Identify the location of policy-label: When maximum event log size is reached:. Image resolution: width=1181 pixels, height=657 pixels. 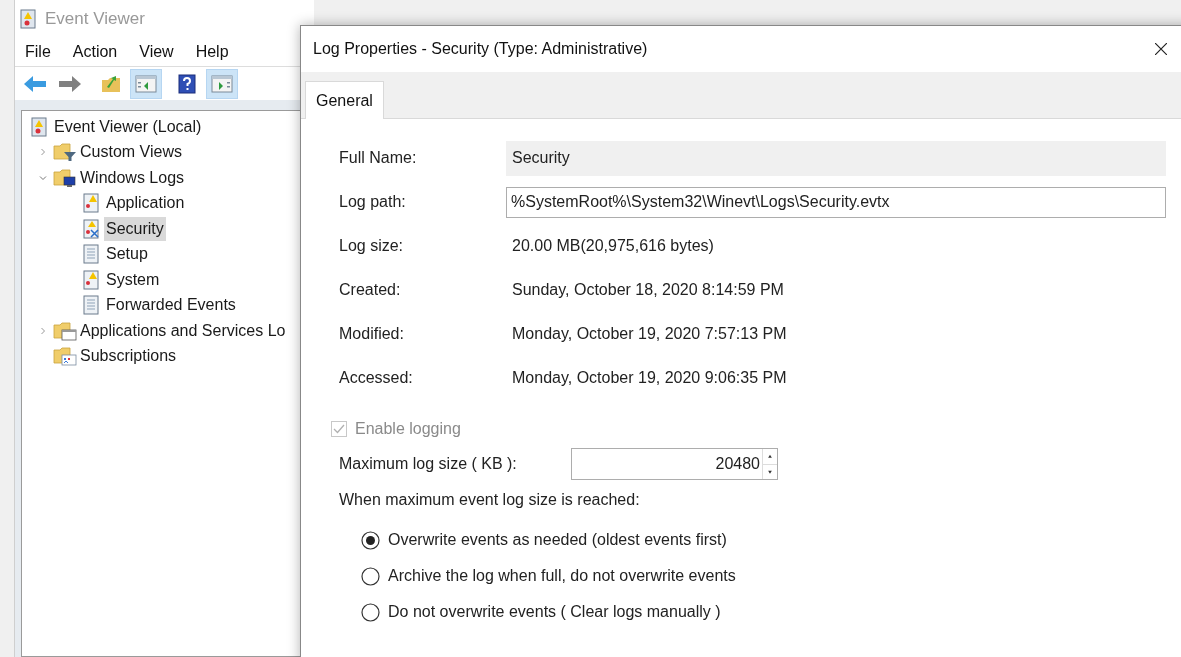
(490, 500).